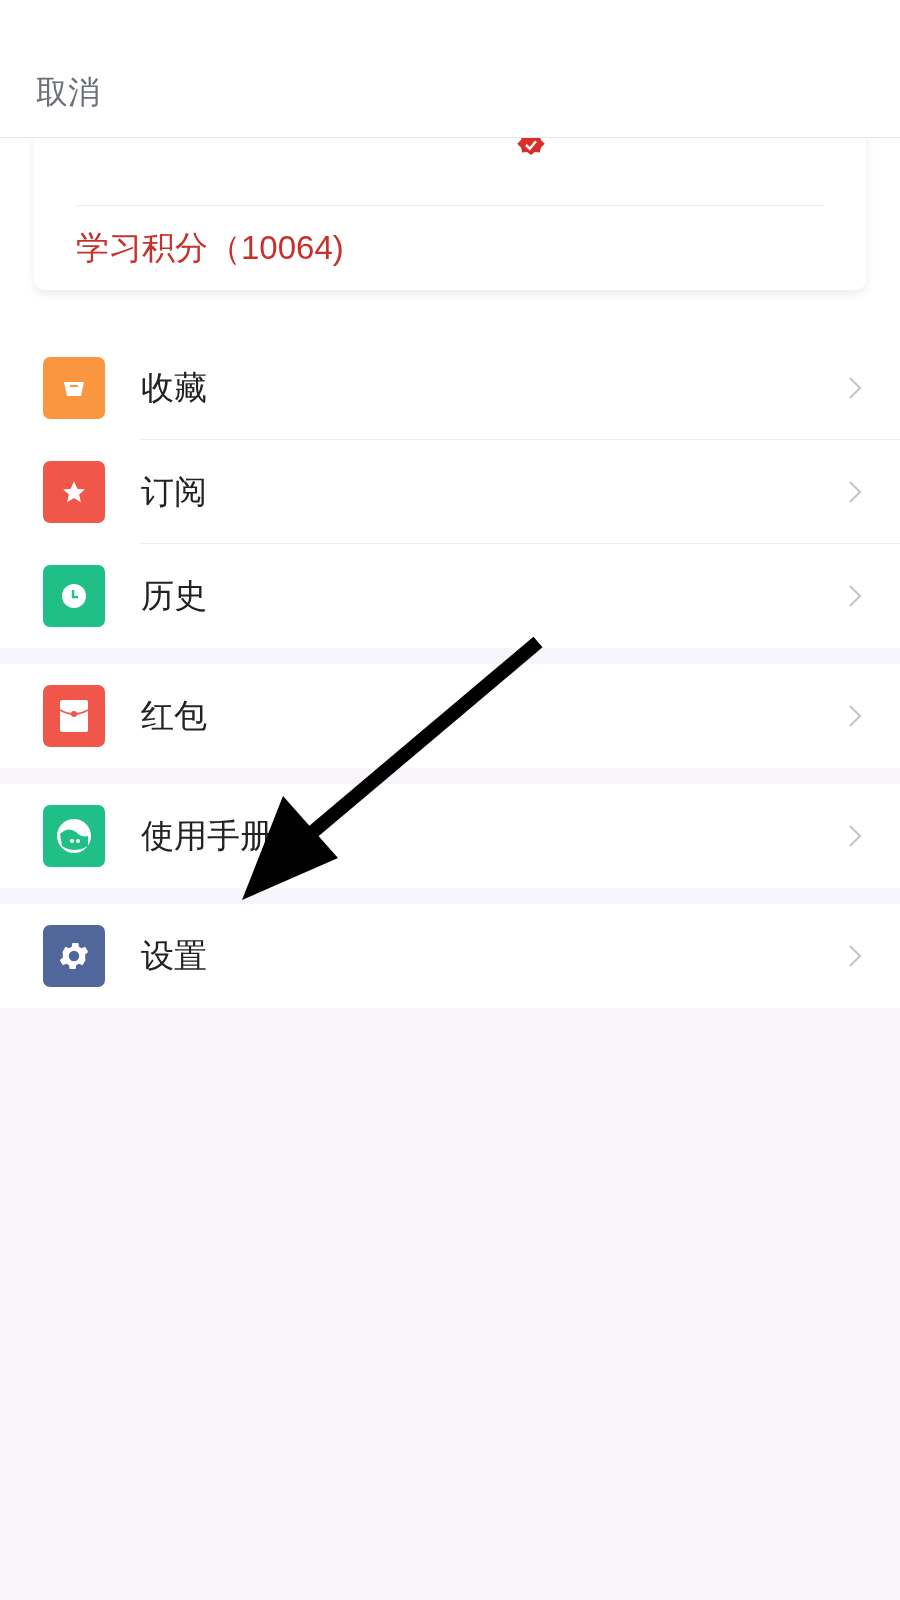 The width and height of the screenshot is (900, 1600). I want to click on menu-label: 收藏, so click(174, 387).